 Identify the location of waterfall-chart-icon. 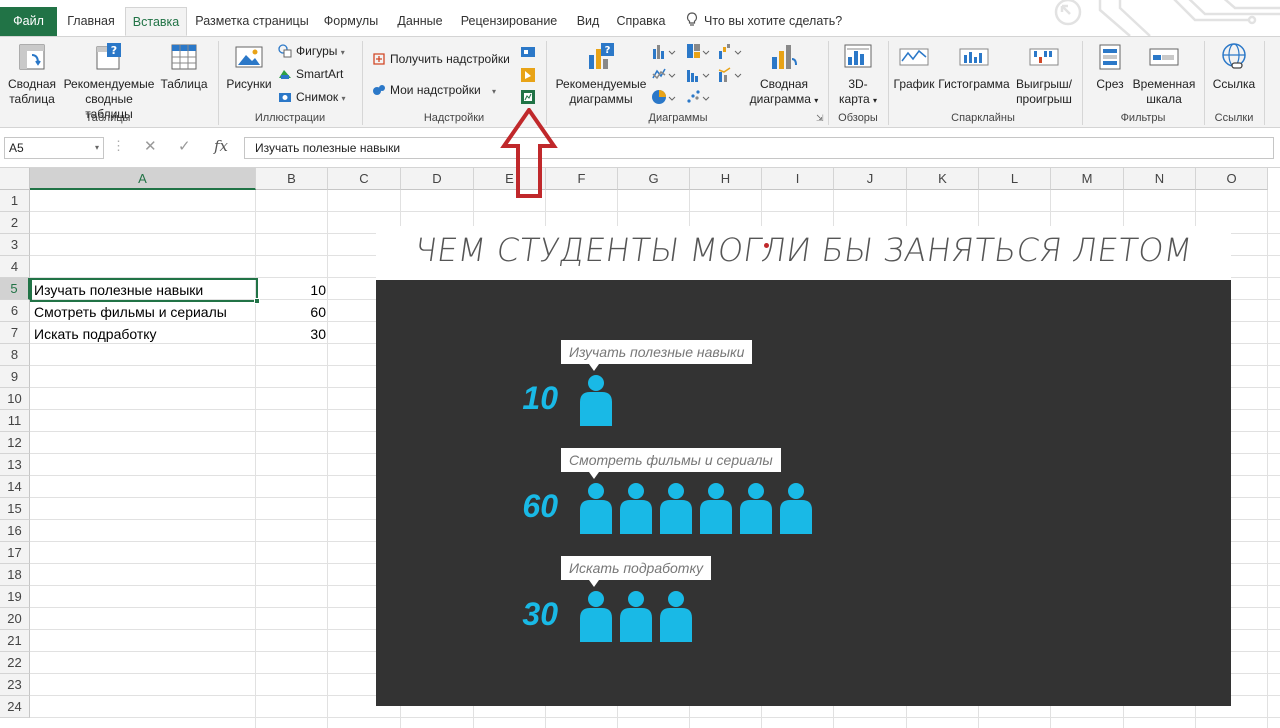
(730, 51).